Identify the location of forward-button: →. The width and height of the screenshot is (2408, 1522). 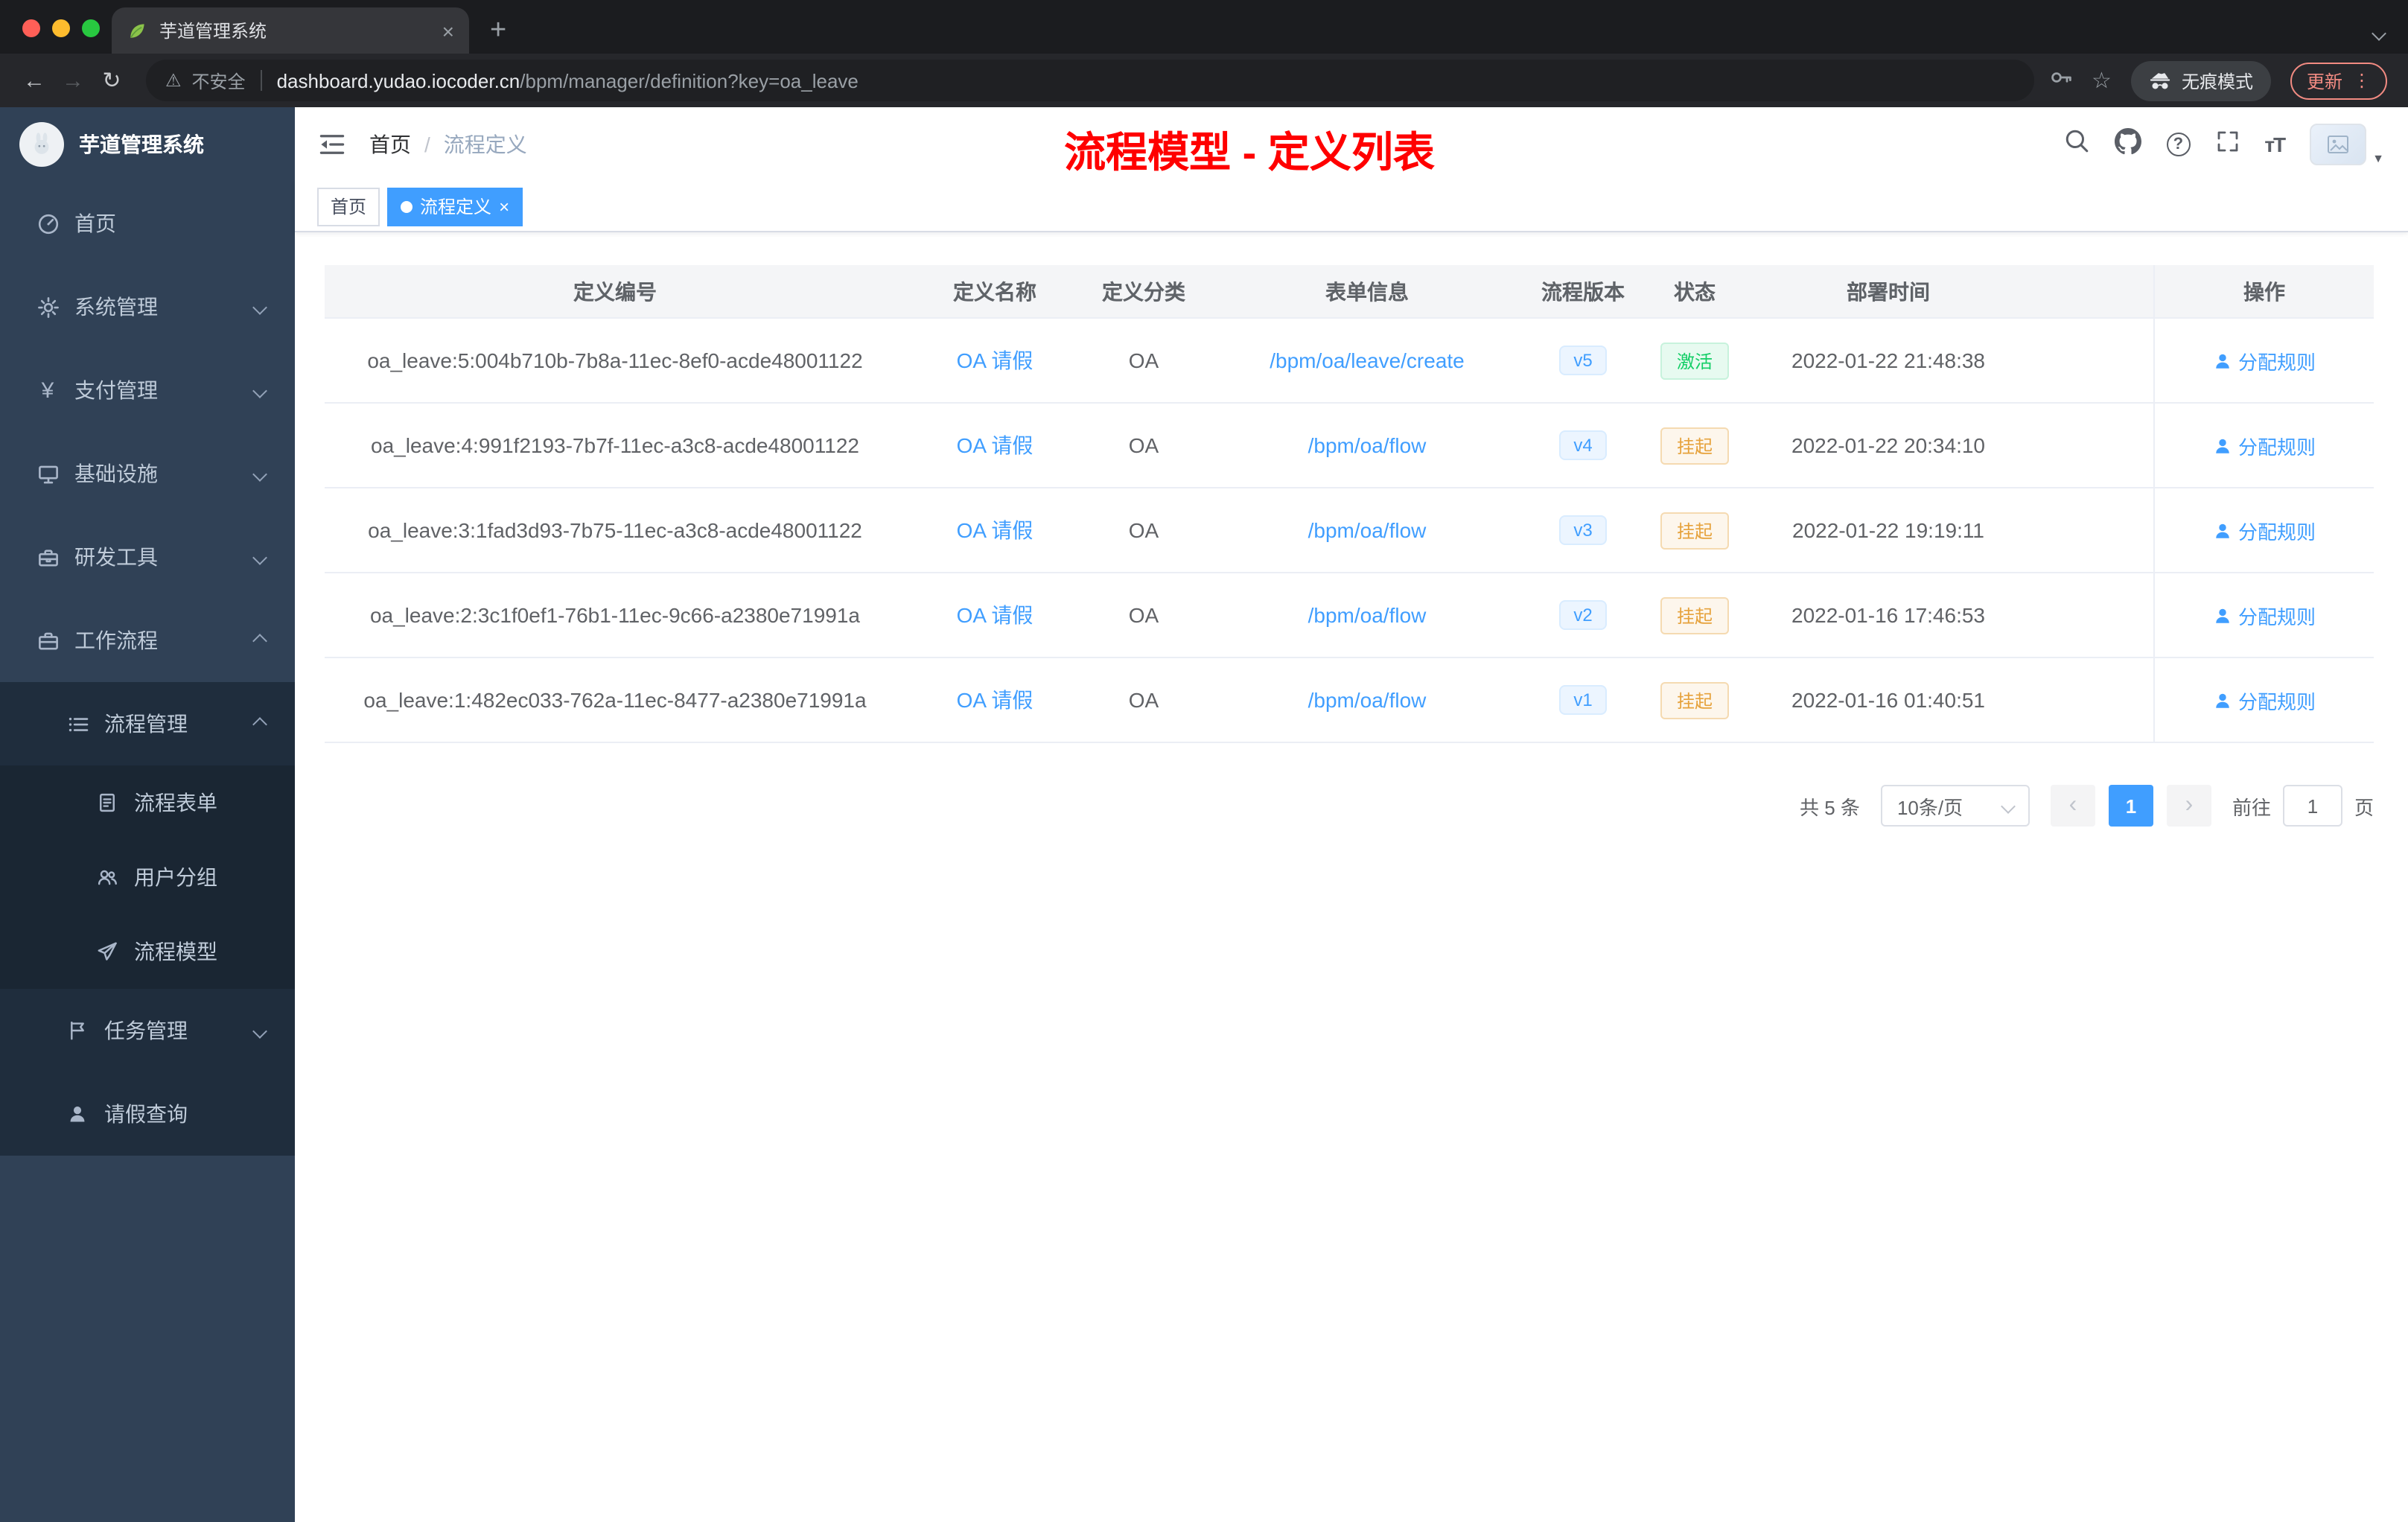
(73, 80).